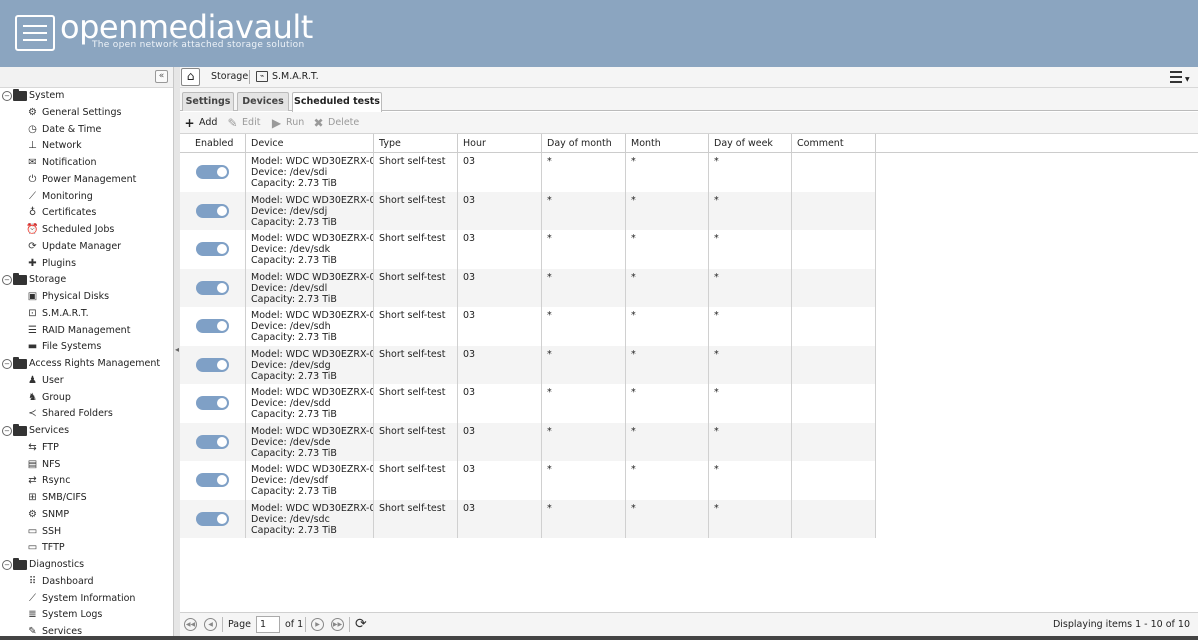 This screenshot has height=640, width=1198. Describe the element at coordinates (86, 398) in the screenshot. I see `sidebar-item-group: ♞ Group` at that location.